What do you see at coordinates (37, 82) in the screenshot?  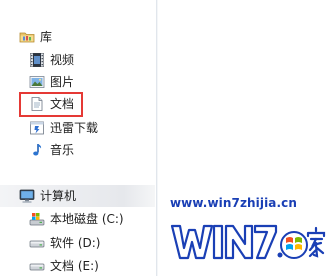 I see `picture-library-icon` at bounding box center [37, 82].